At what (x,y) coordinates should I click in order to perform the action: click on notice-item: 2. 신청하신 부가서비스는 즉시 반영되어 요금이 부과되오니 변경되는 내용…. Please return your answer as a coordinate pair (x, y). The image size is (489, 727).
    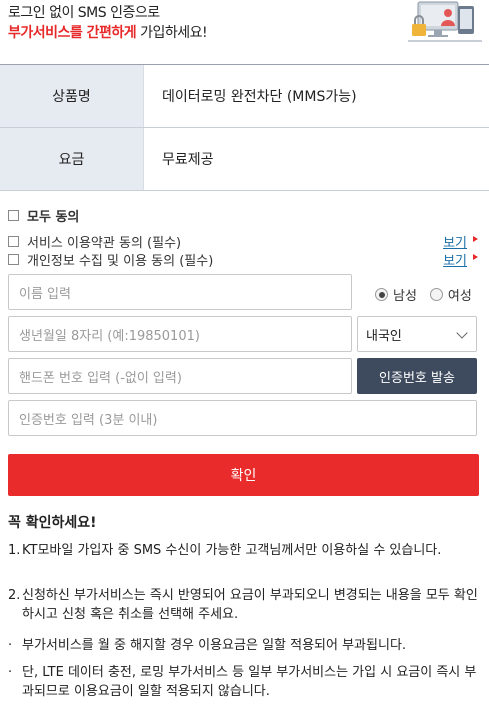
    Looking at the image, I should click on (243, 605).